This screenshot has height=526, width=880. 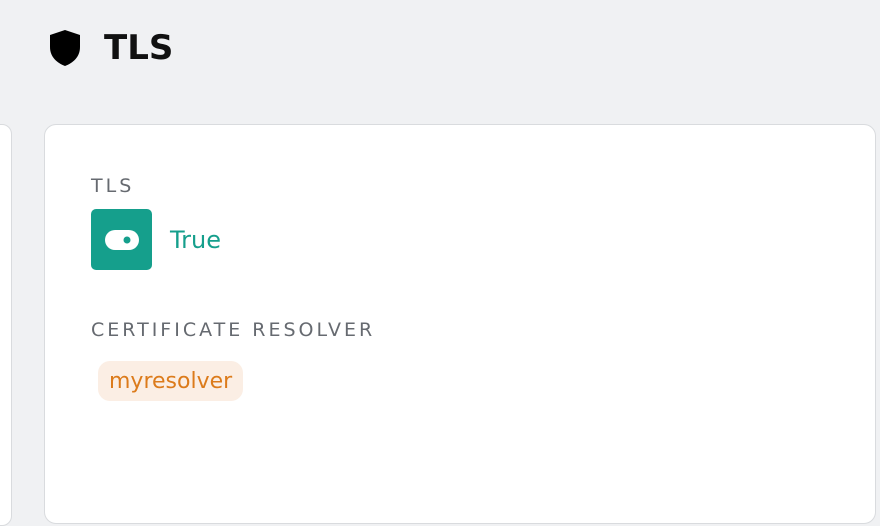 I want to click on shield-icon, so click(x=65, y=48).